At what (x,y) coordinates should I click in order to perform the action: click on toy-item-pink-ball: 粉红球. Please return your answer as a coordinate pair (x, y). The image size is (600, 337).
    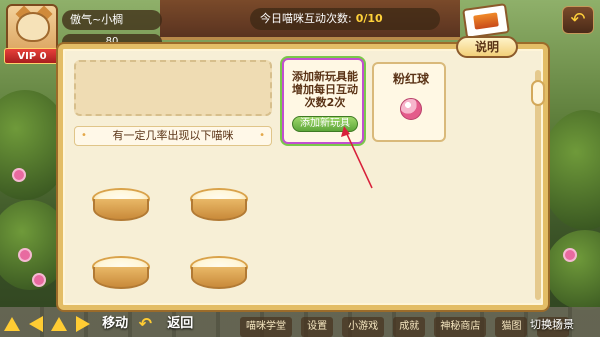
    Looking at the image, I should click on (409, 102).